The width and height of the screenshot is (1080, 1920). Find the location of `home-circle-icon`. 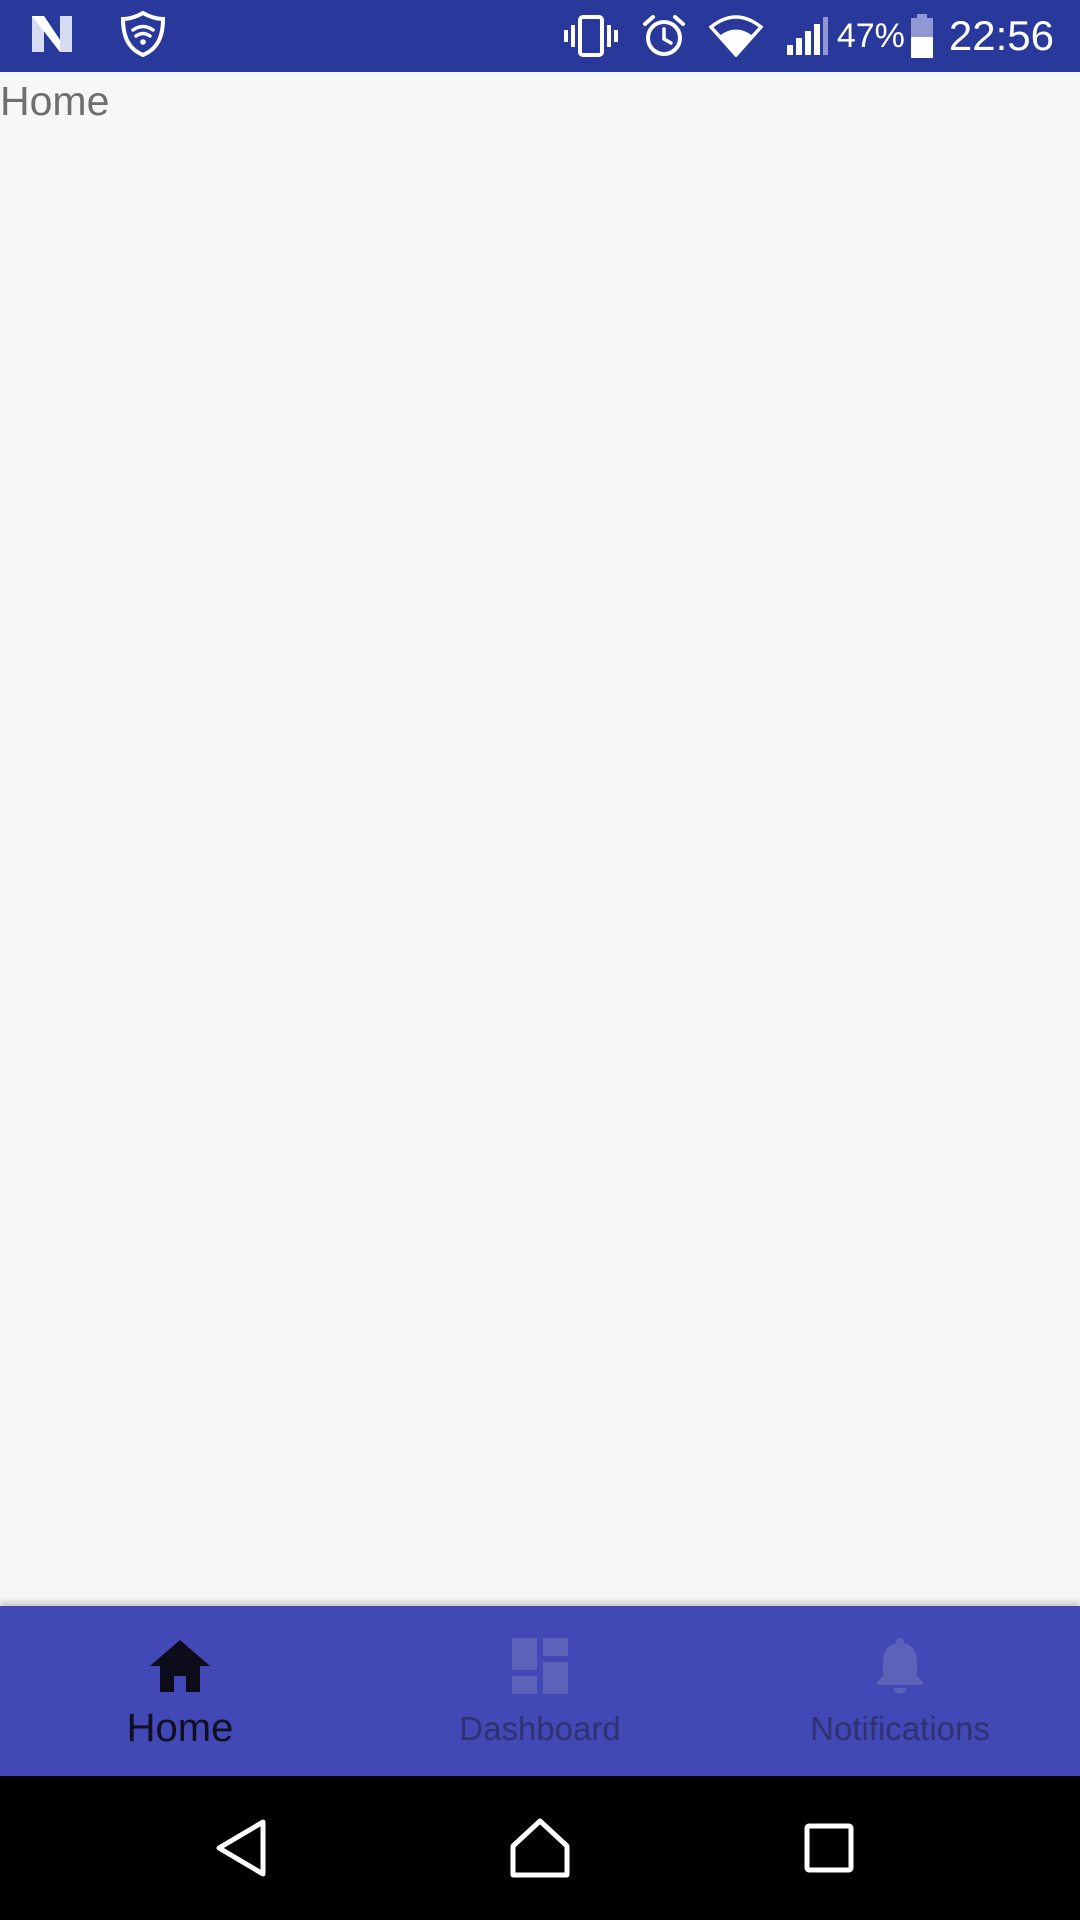

home-circle-icon is located at coordinates (540, 1848).